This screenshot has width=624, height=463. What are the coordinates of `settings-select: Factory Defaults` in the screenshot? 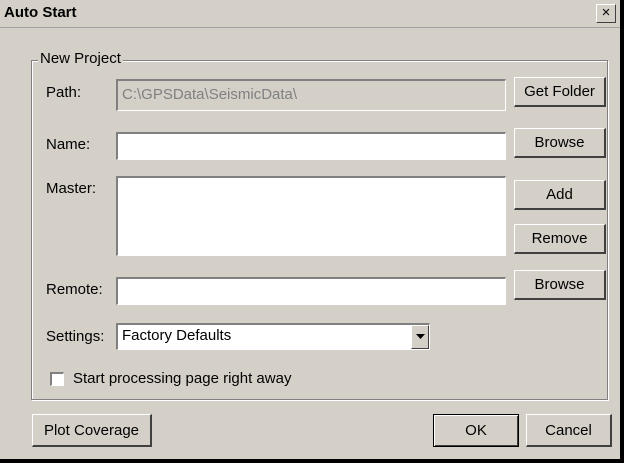 It's located at (273, 336).